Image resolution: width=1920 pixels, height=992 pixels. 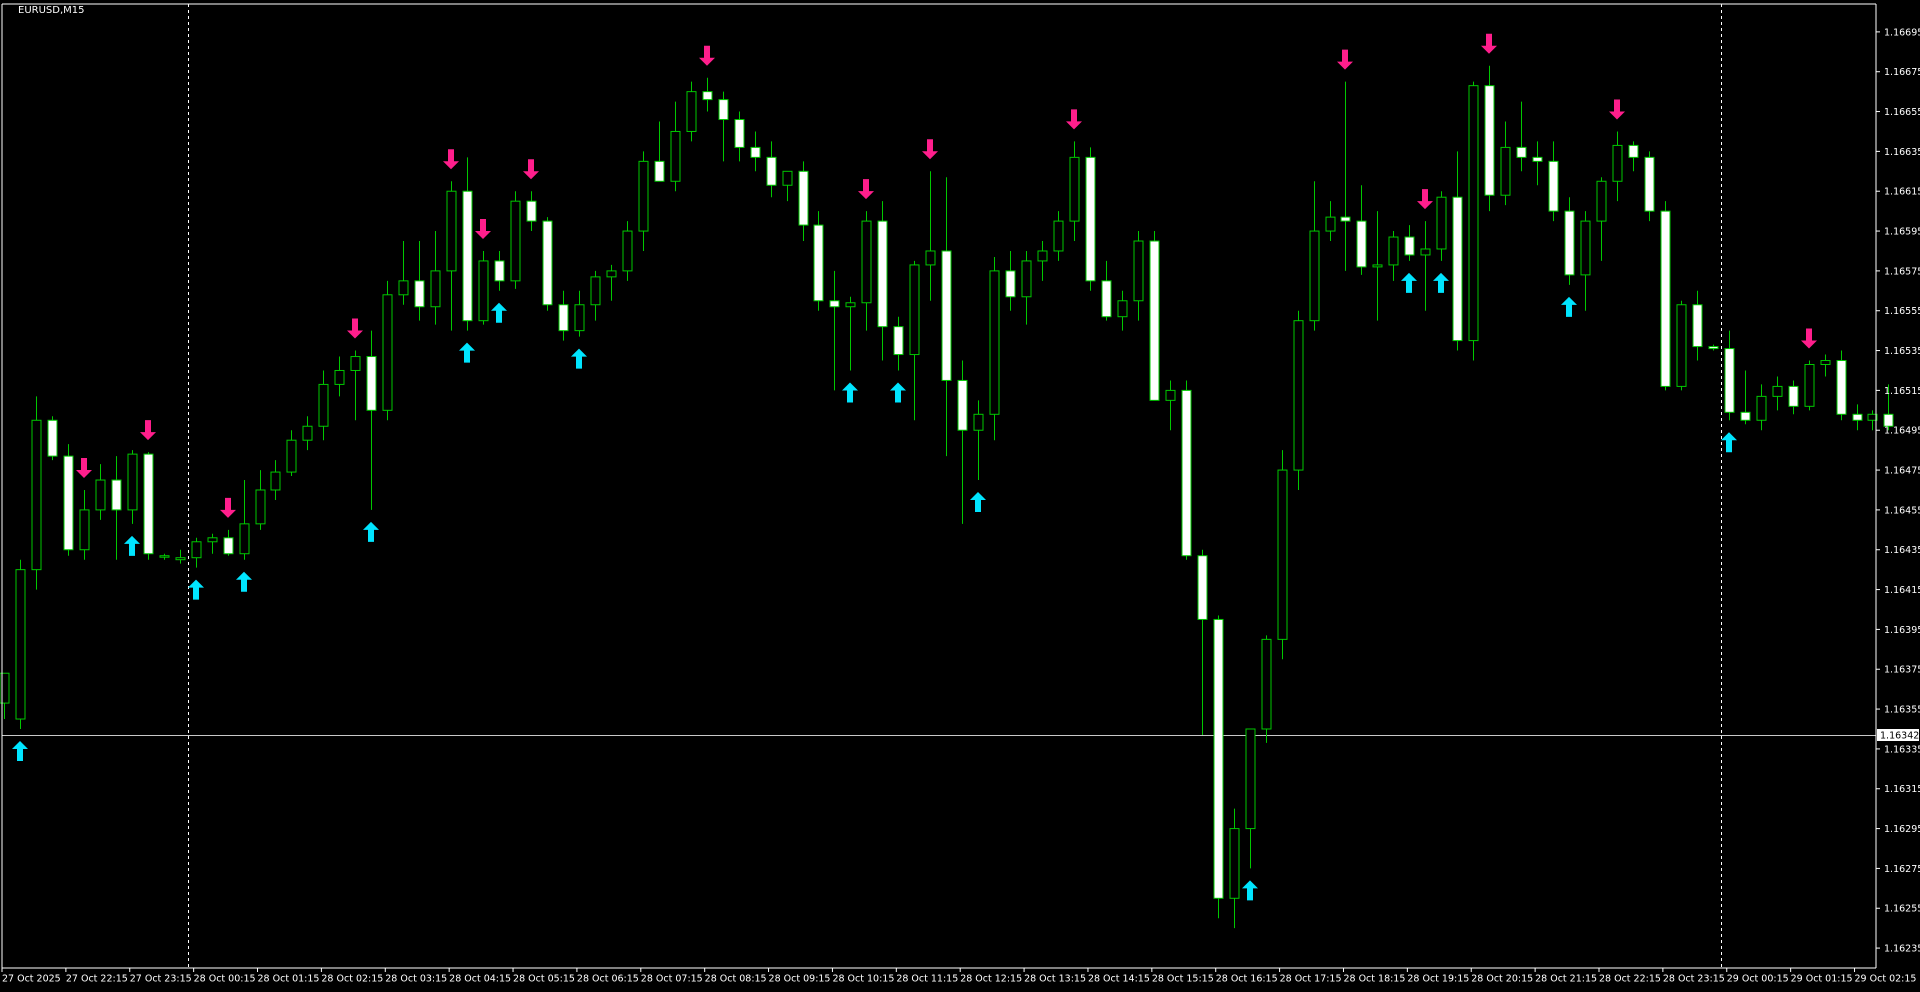 I want to click on time-tick-label: 28 Oct 14:15, so click(x=1119, y=979).